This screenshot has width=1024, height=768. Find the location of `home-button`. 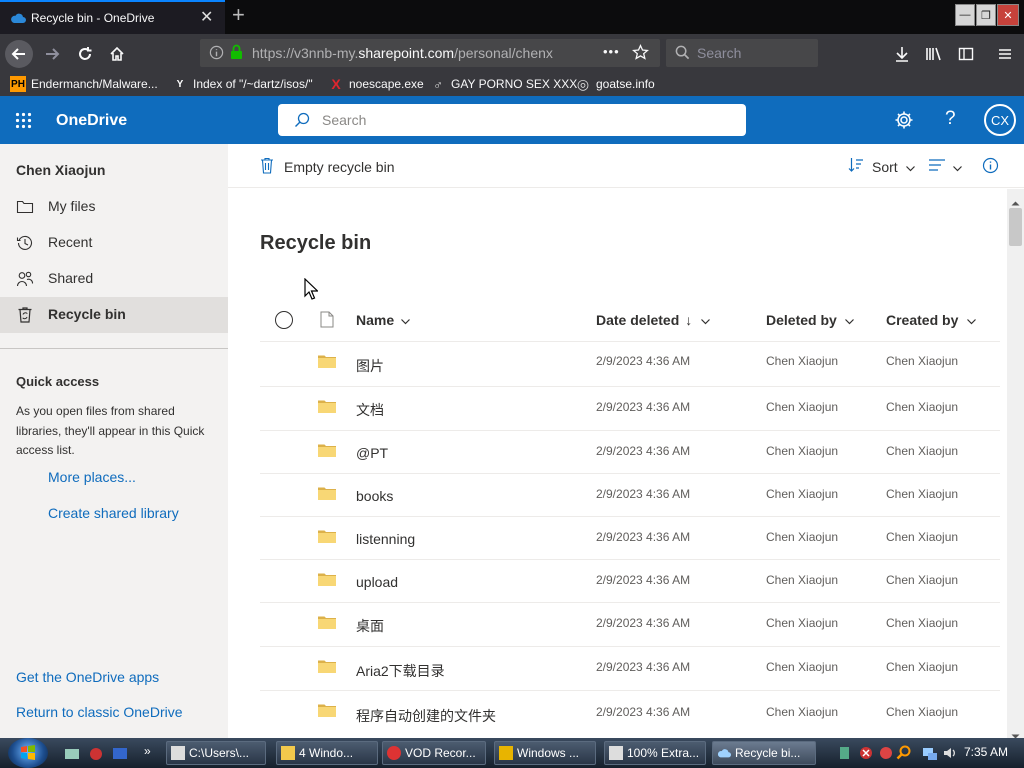

home-button is located at coordinates (117, 54).